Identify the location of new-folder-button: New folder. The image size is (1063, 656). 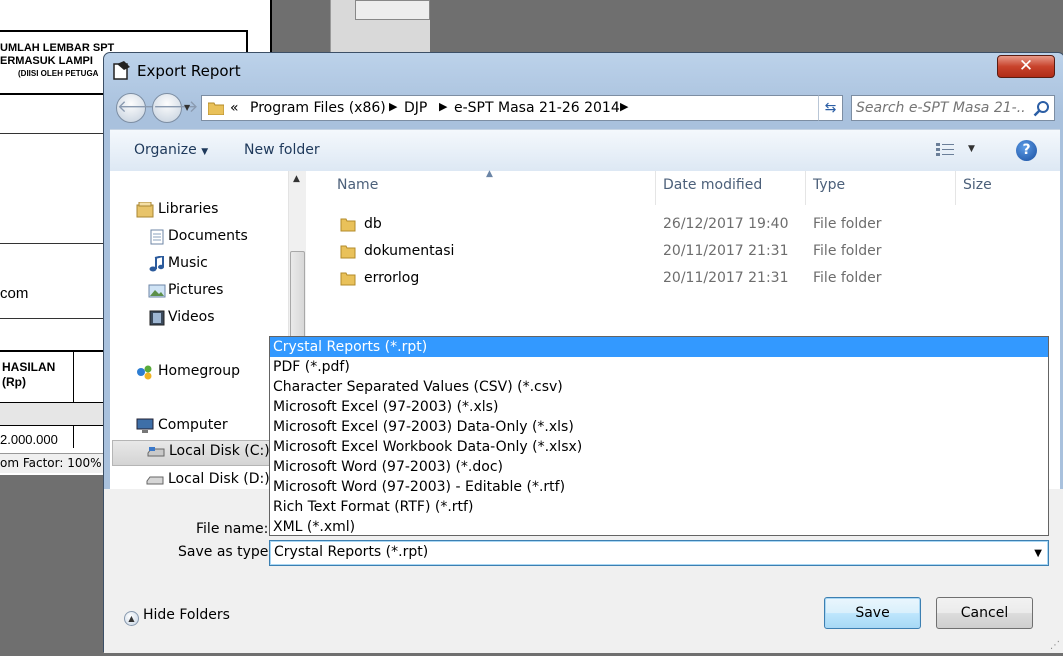
(282, 150).